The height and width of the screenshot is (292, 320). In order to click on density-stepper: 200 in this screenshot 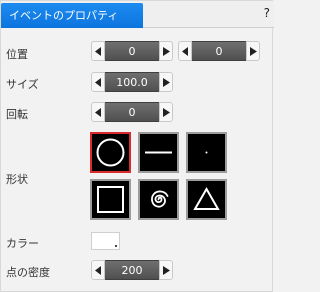, I will do `click(132, 270)`.